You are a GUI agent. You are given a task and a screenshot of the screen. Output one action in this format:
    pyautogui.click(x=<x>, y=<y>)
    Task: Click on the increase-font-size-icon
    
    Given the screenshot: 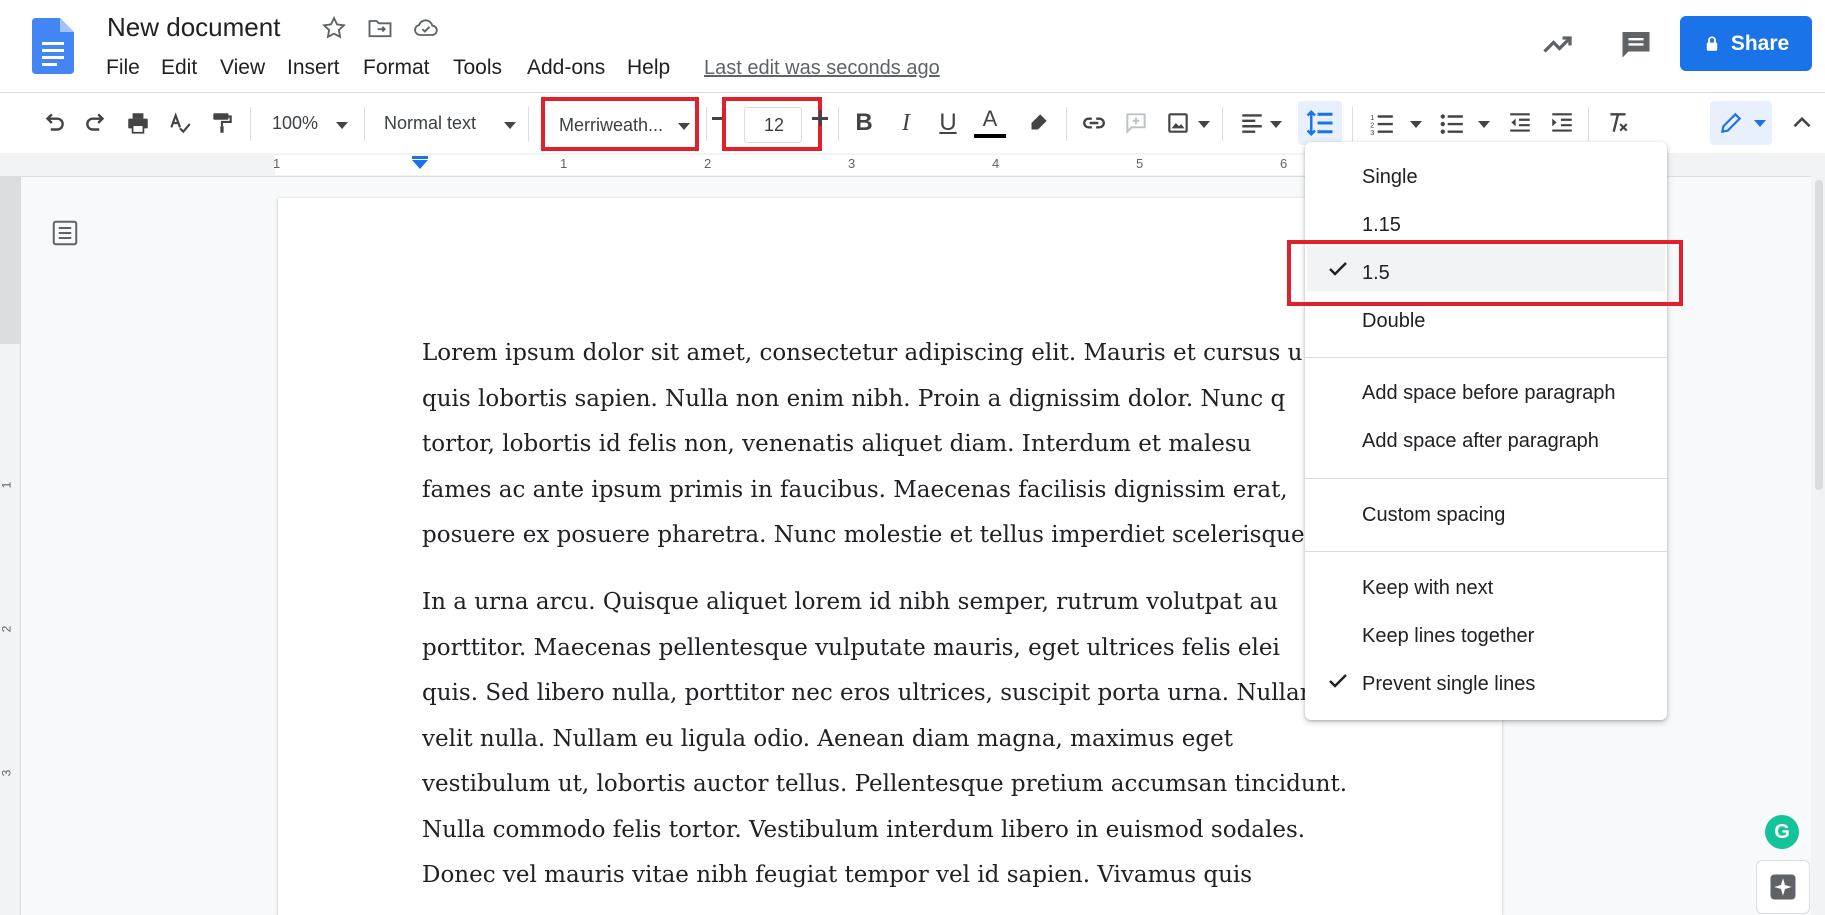 What is the action you would take?
    pyautogui.click(x=820, y=118)
    